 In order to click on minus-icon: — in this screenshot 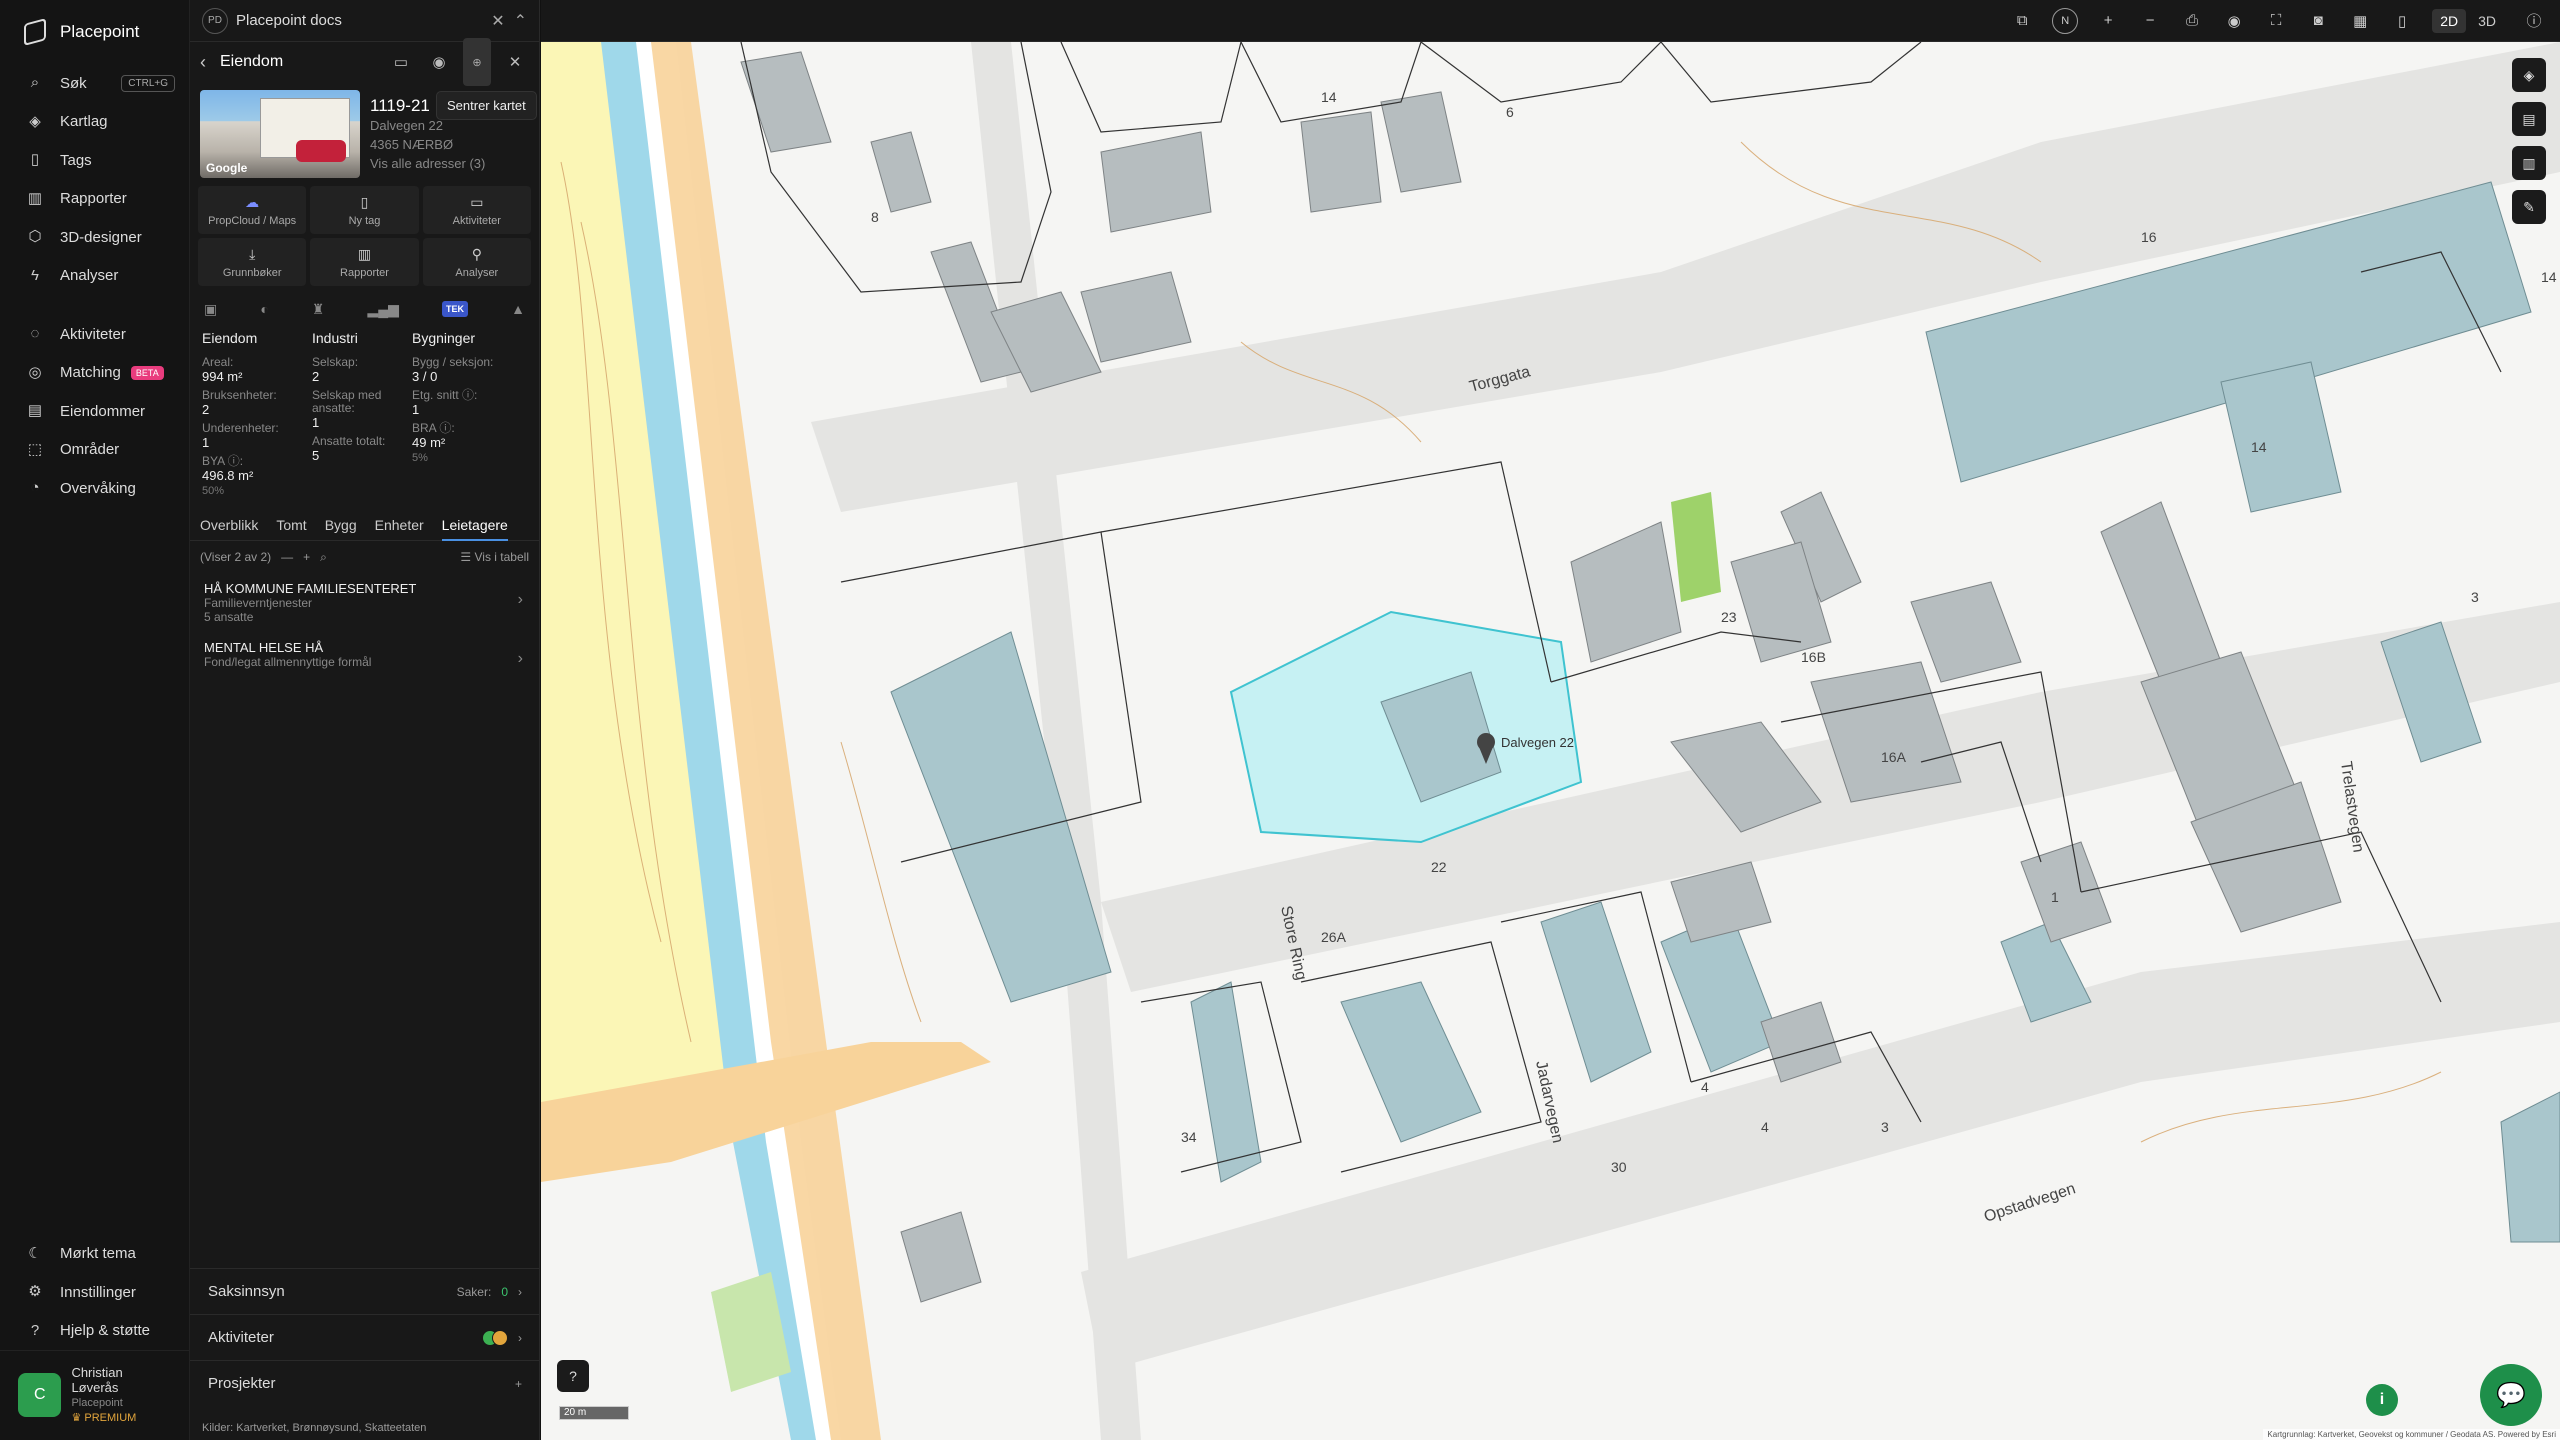, I will do `click(287, 557)`.